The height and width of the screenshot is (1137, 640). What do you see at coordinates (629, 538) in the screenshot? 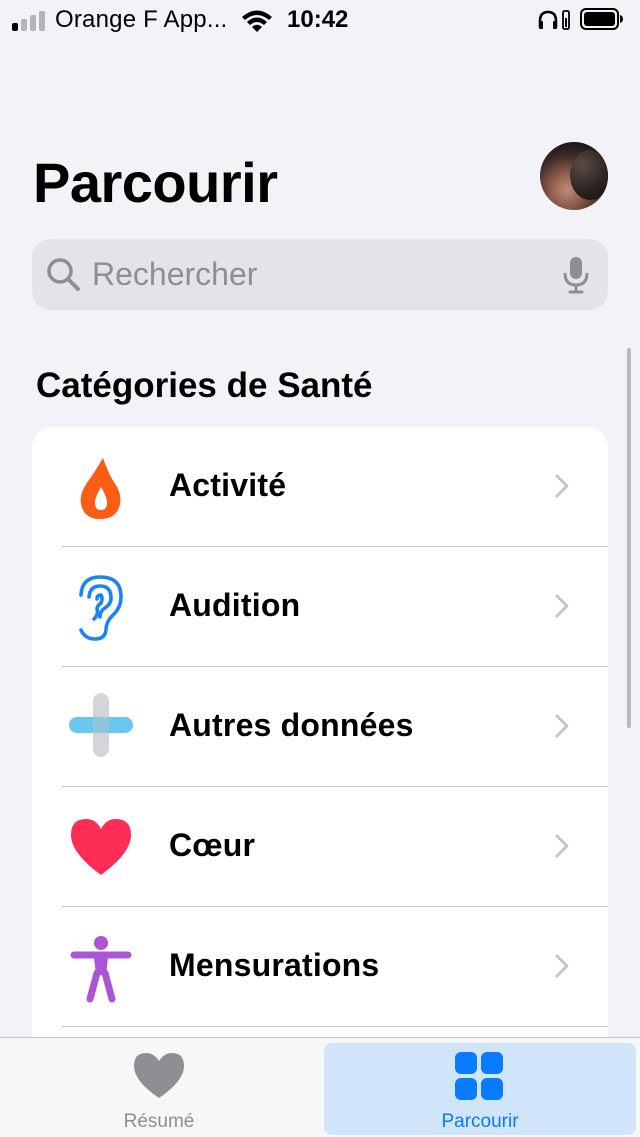
I see `scroll-indicator` at bounding box center [629, 538].